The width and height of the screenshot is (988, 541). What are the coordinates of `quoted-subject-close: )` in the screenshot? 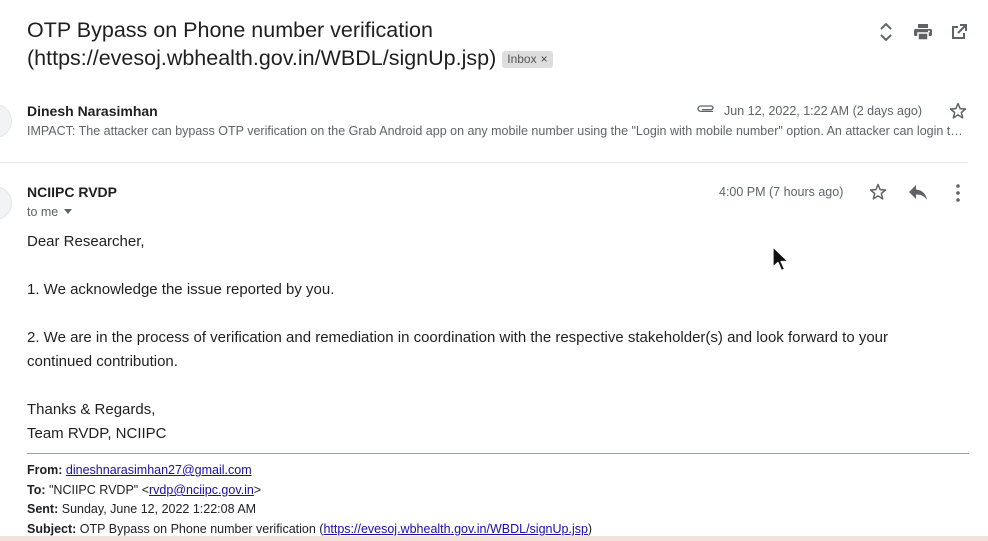 It's located at (590, 529).